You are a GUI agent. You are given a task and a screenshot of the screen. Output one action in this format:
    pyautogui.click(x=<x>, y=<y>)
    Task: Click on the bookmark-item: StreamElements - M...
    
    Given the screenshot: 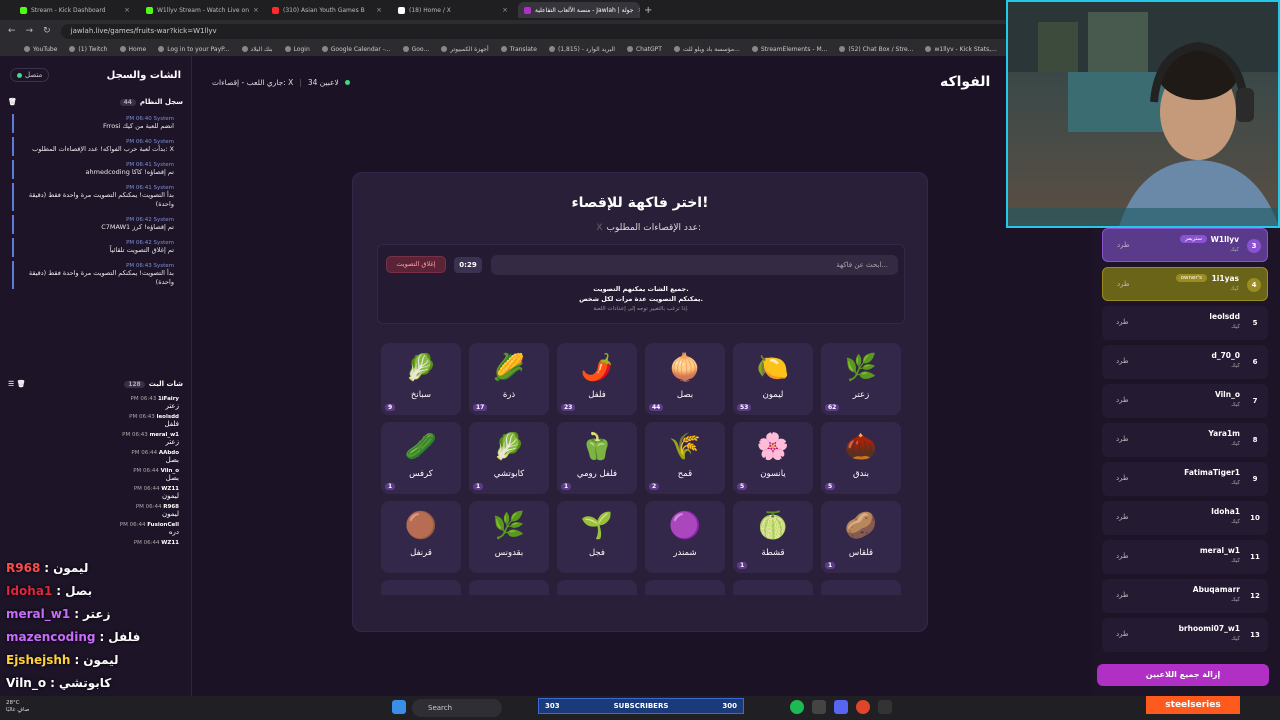 What is the action you would take?
    pyautogui.click(x=789, y=49)
    